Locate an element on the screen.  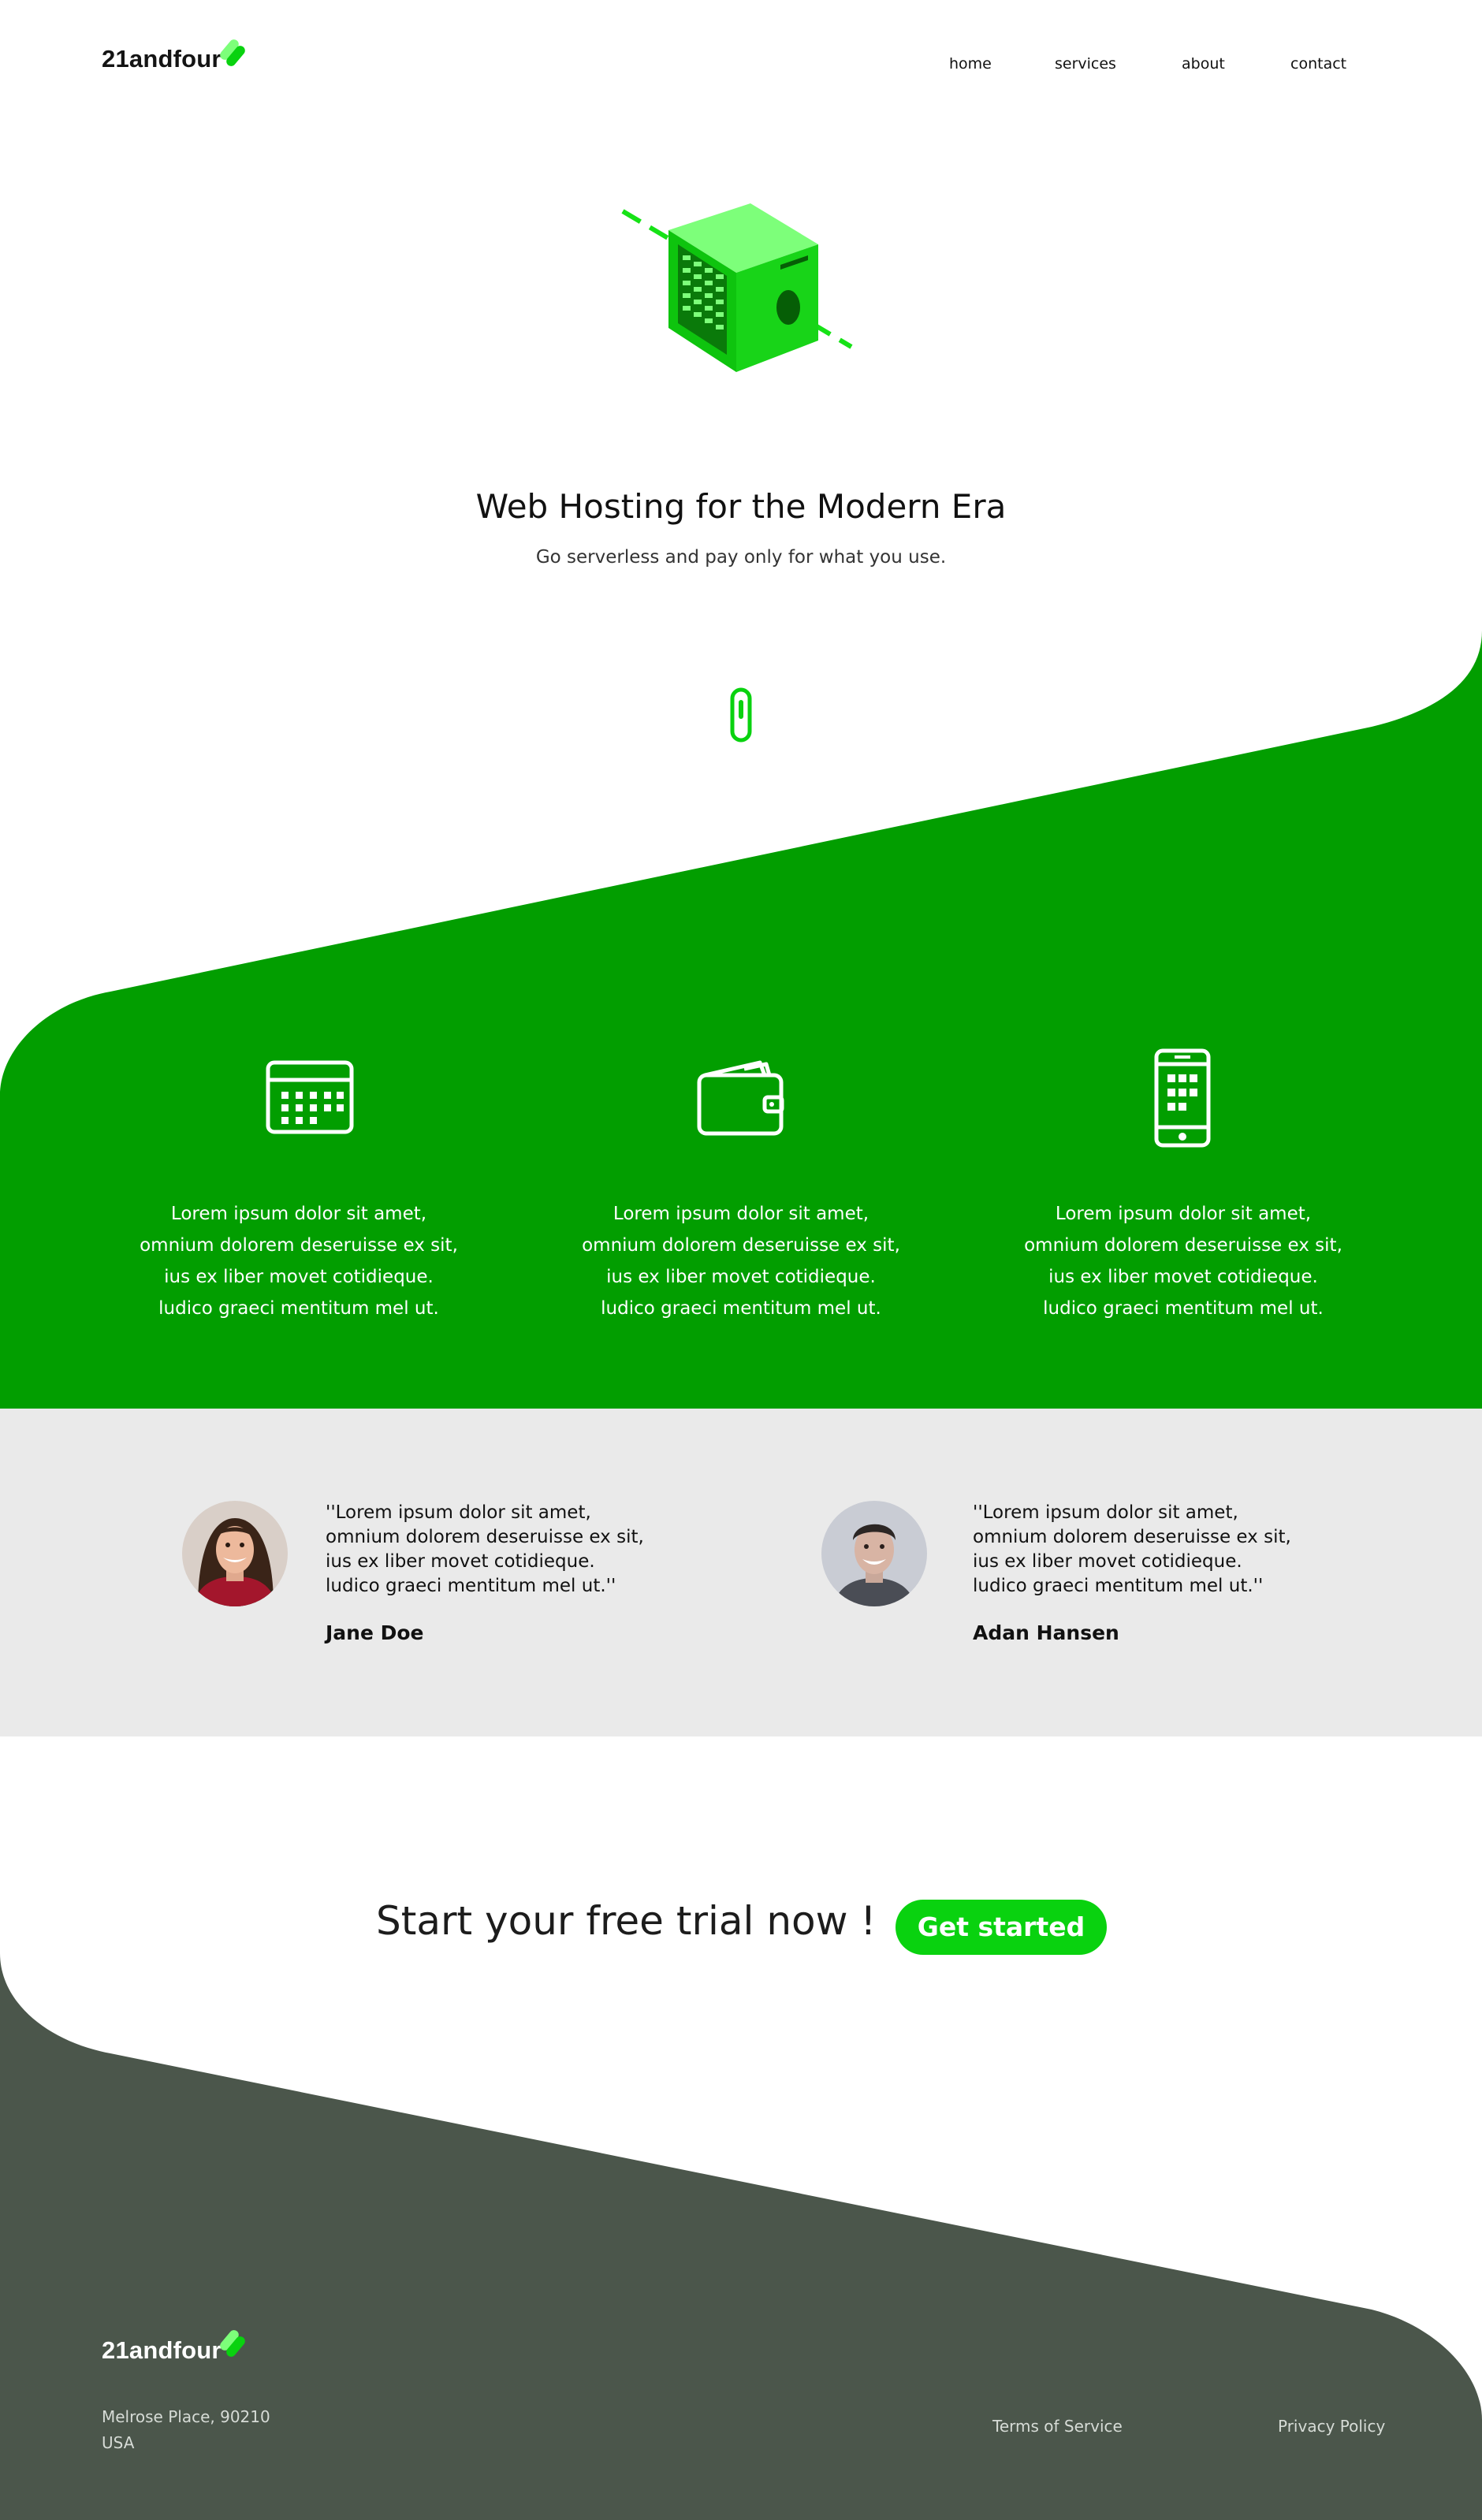
address-line: USA is located at coordinates (119, 2442).